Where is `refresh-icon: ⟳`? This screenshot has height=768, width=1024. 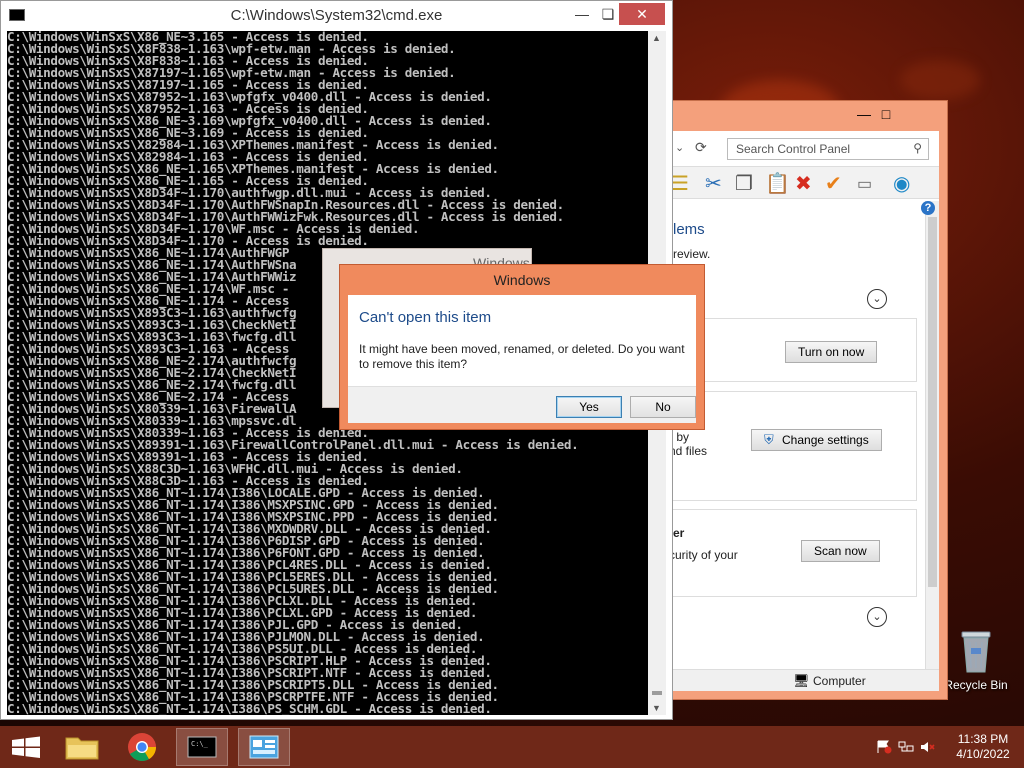
refresh-icon: ⟳ is located at coordinates (701, 147).